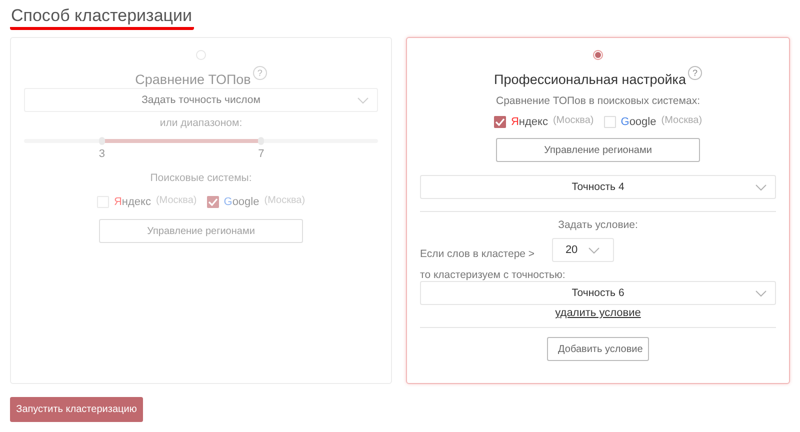  What do you see at coordinates (598, 313) in the screenshot?
I see `delete-condition-link: удалить условие` at bounding box center [598, 313].